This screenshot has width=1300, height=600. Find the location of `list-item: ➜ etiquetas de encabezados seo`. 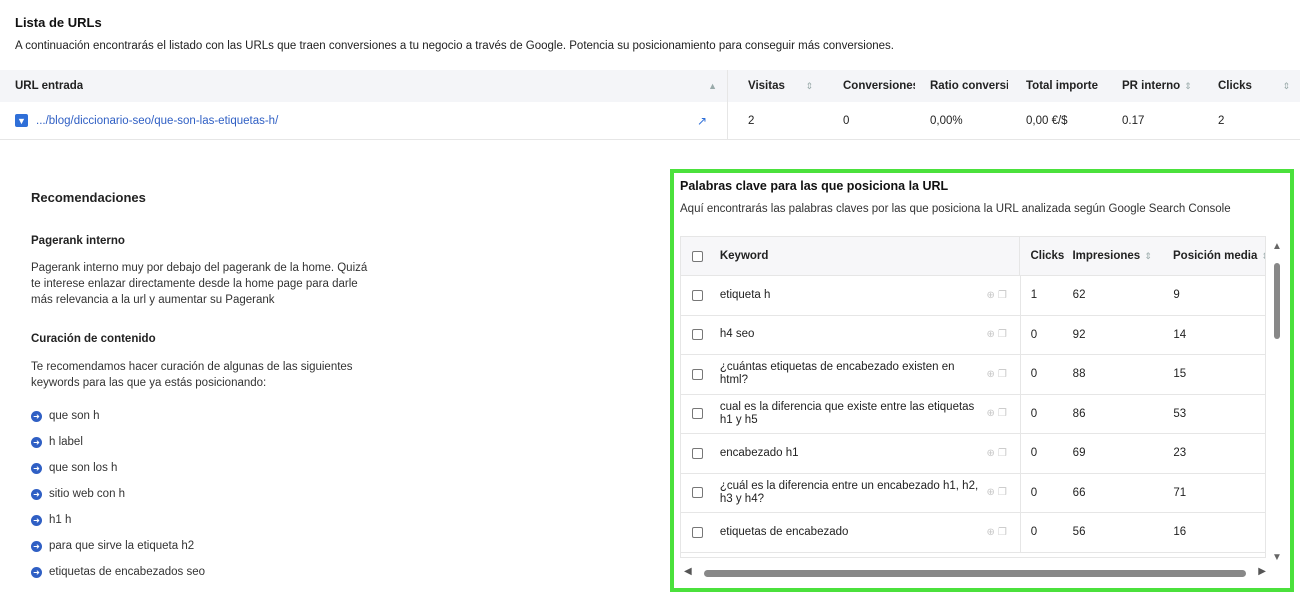

list-item: ➜ etiquetas de encabezados seo is located at coordinates (118, 572).